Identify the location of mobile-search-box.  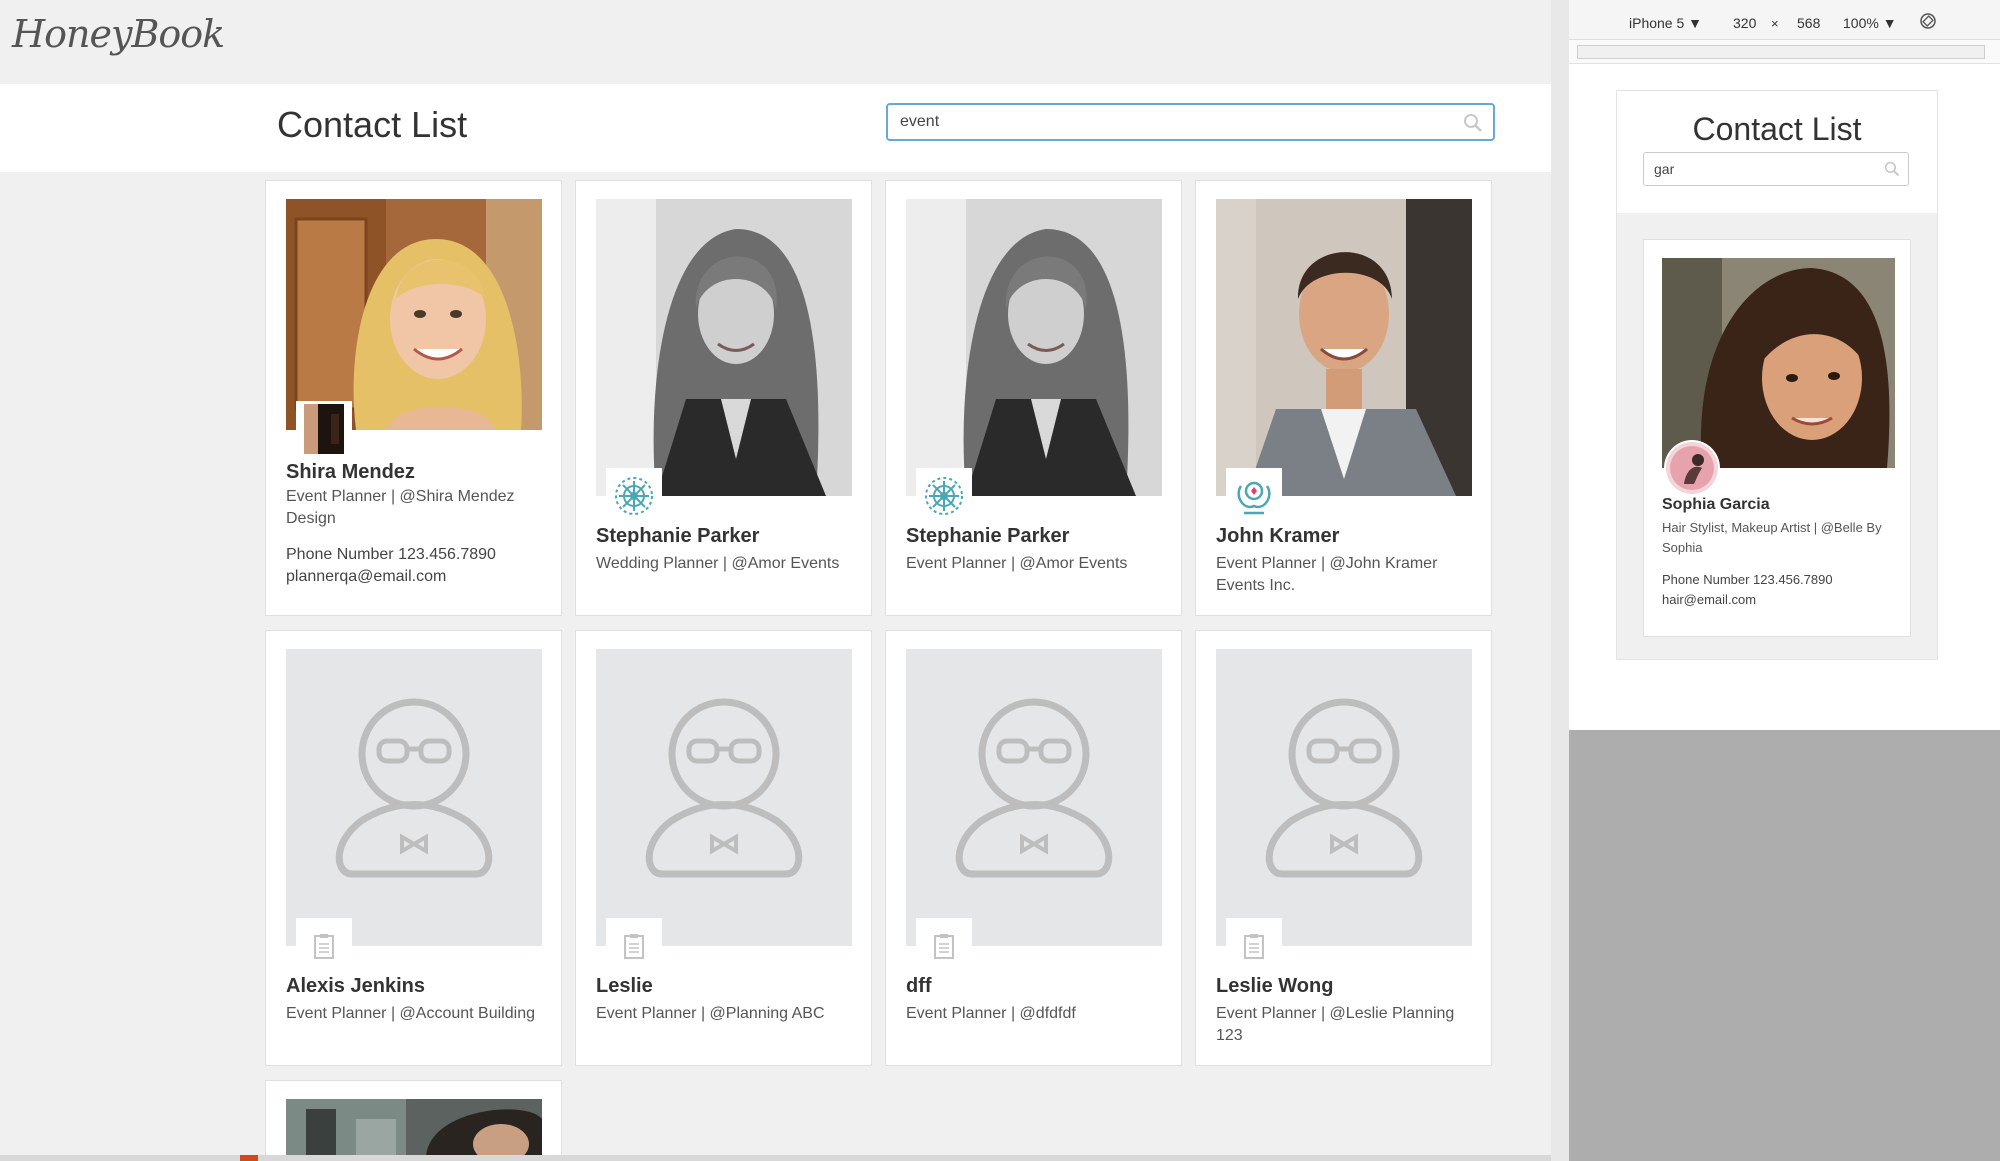
(1776, 169).